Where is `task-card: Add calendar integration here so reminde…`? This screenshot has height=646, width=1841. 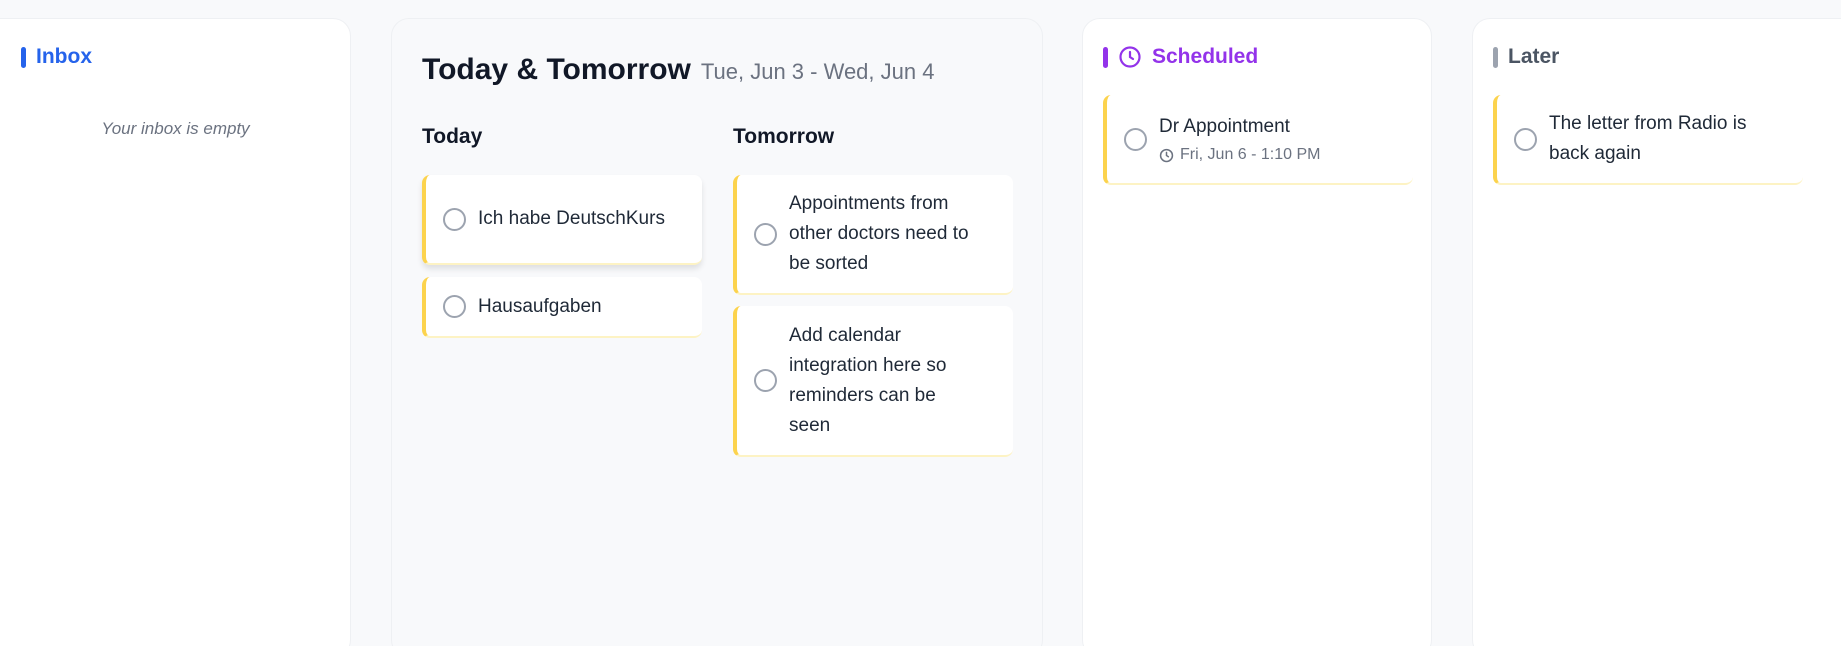
task-card: Add calendar integration here so reminde… is located at coordinates (873, 381).